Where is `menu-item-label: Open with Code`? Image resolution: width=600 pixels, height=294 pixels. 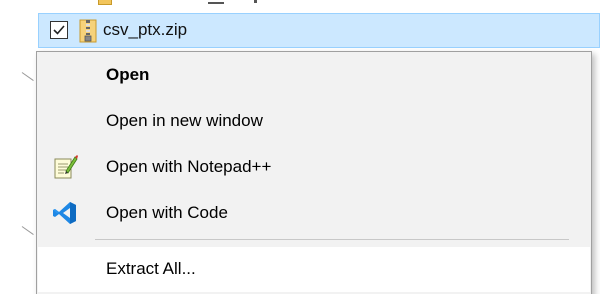 menu-item-label: Open with Code is located at coordinates (167, 212).